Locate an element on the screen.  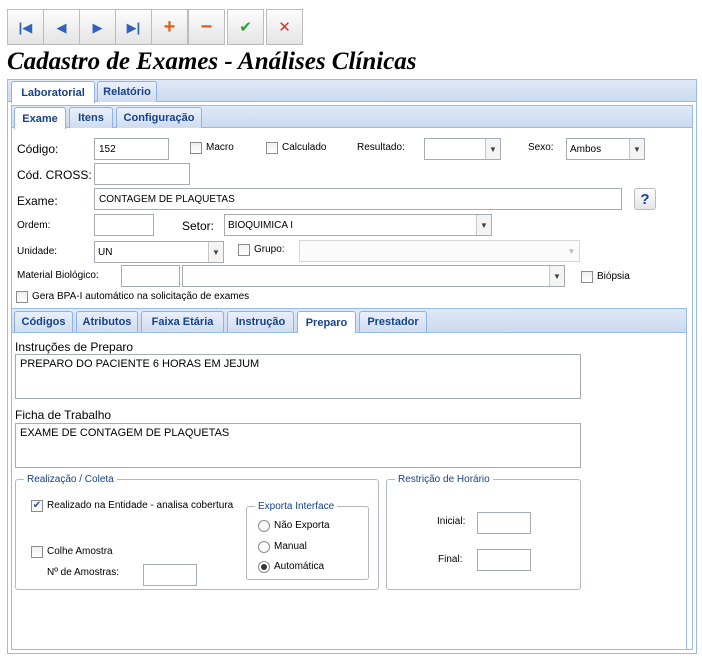
realizacao-legend: Realização / Coleta is located at coordinates (70, 479).